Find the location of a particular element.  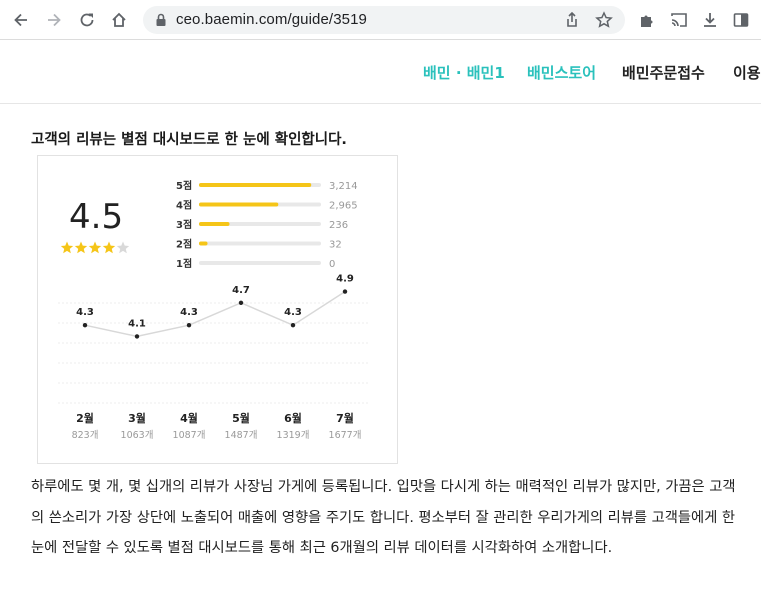

review-count-label: 823개 is located at coordinates (85, 435).